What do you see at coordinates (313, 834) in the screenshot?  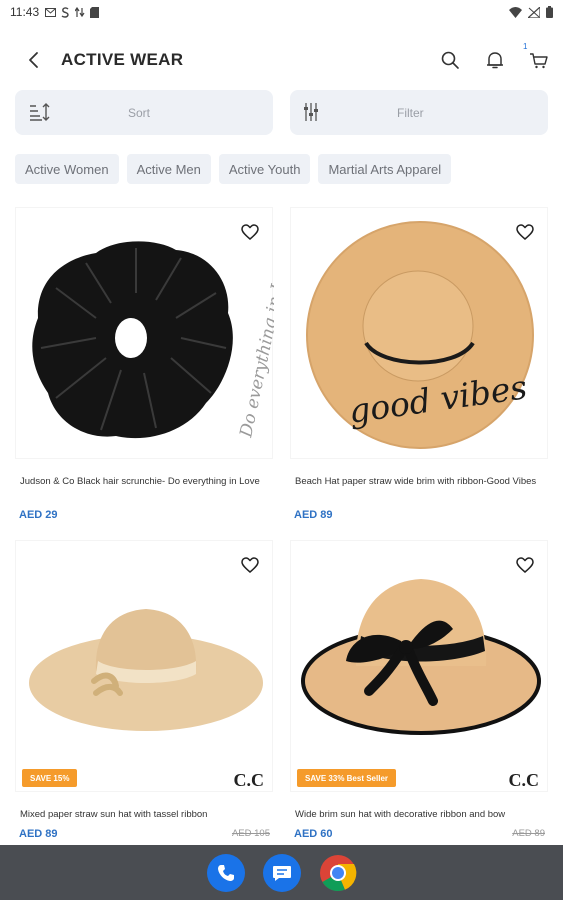 I see `product-price: AED 60` at bounding box center [313, 834].